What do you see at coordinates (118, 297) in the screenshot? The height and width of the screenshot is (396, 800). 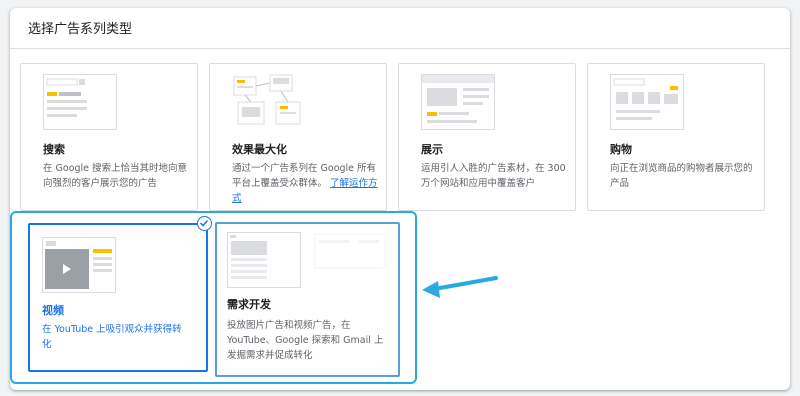 I see `campaign-type-card-video: 视频 在 YouTube 上吸引观众并获得转化` at bounding box center [118, 297].